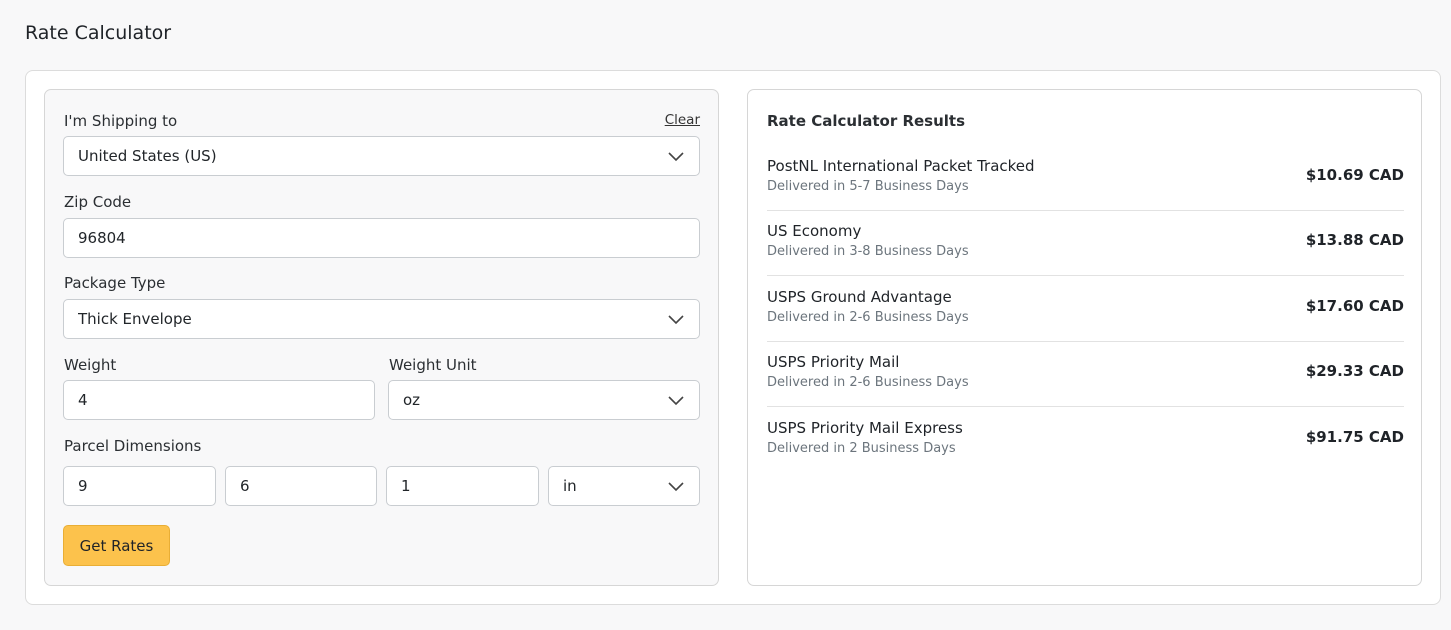 This screenshot has width=1451, height=630. What do you see at coordinates (147, 156) in the screenshot?
I see `country-select-value: United States (US)` at bounding box center [147, 156].